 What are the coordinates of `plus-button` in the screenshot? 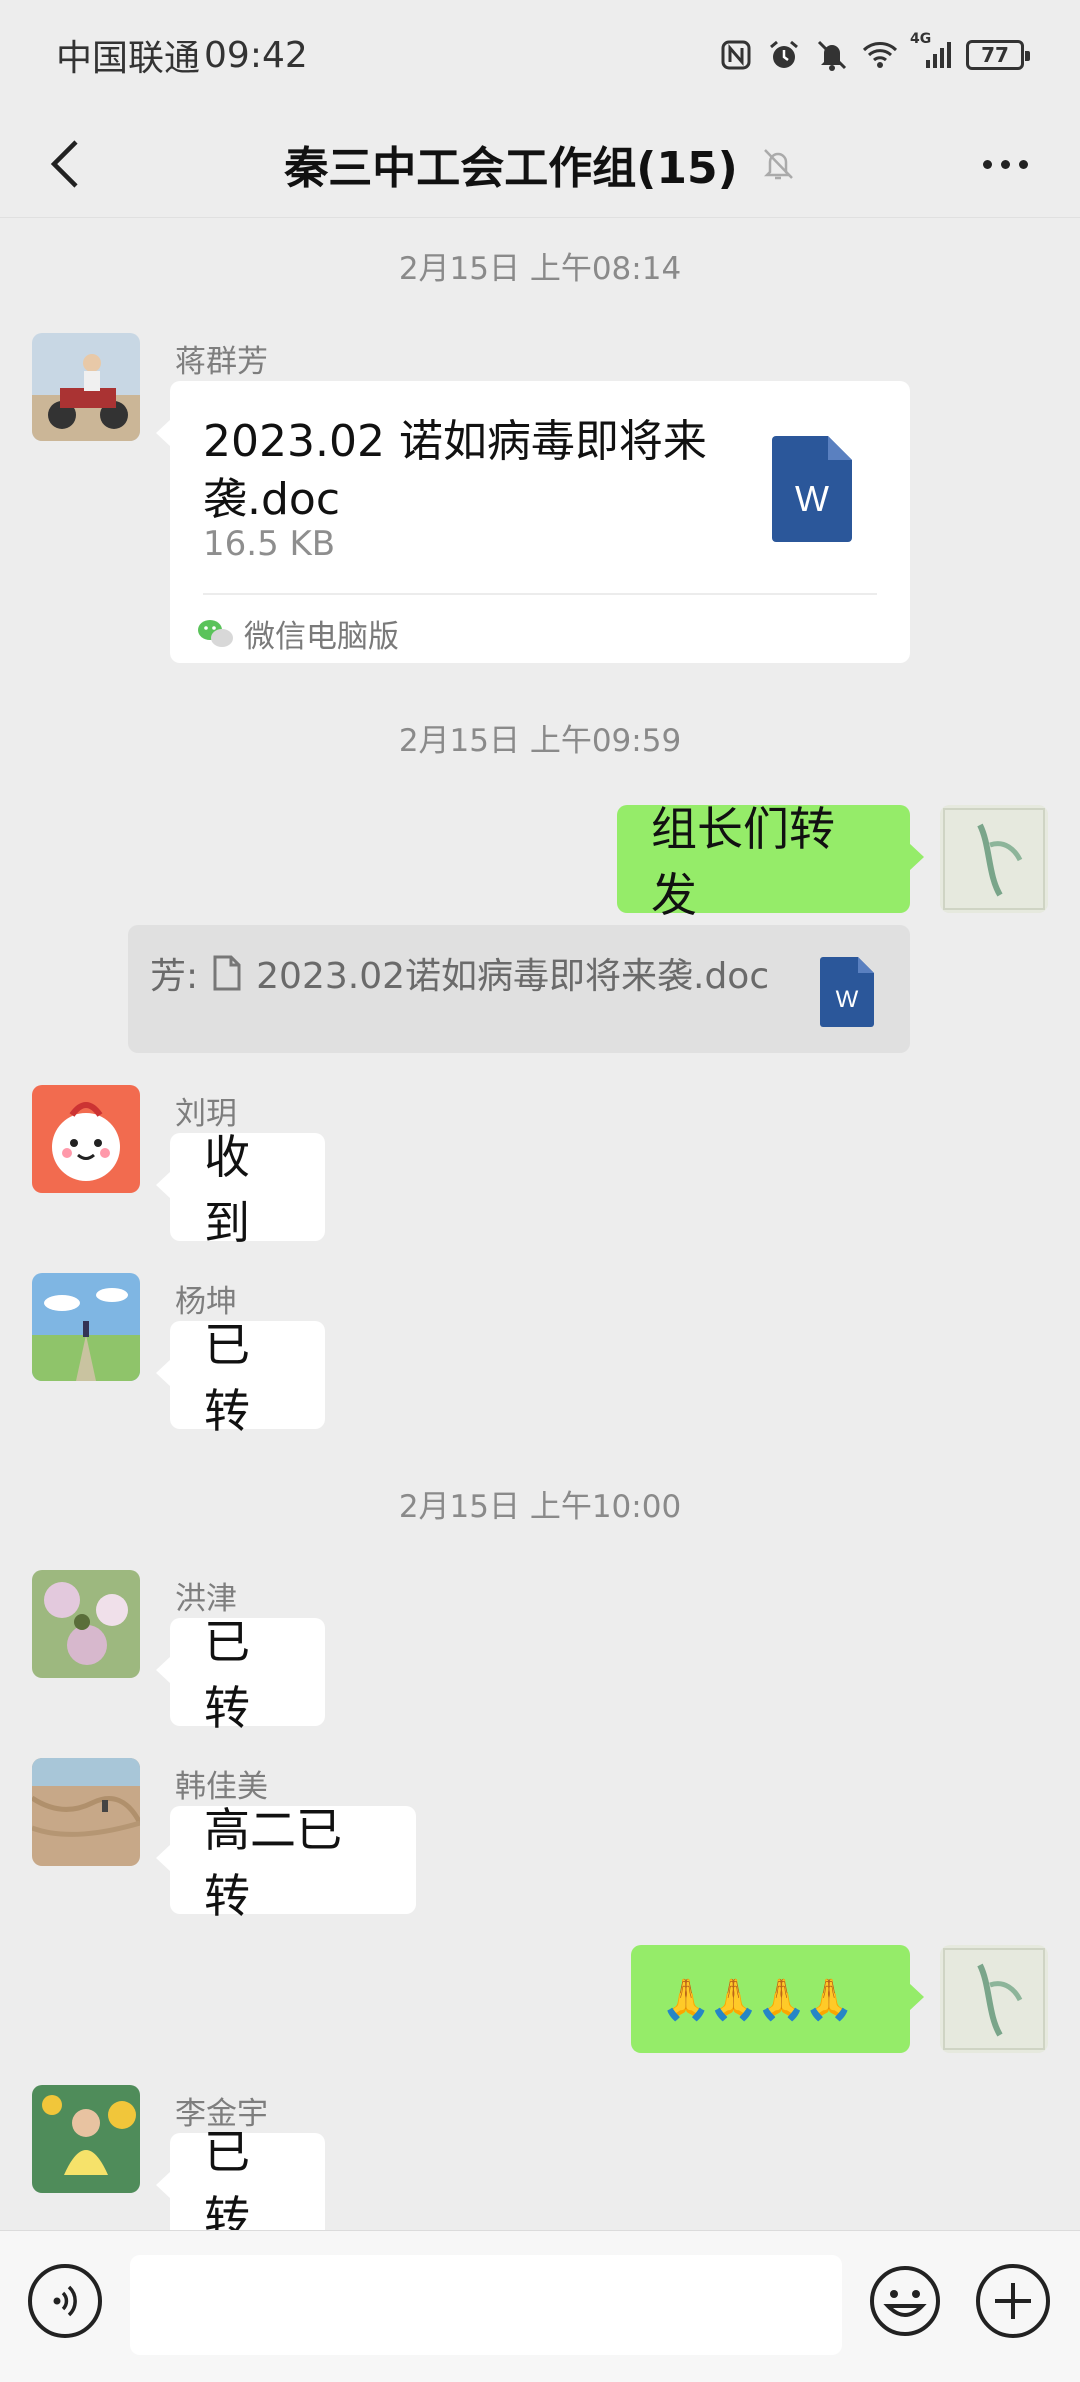 It's located at (1013, 2301).